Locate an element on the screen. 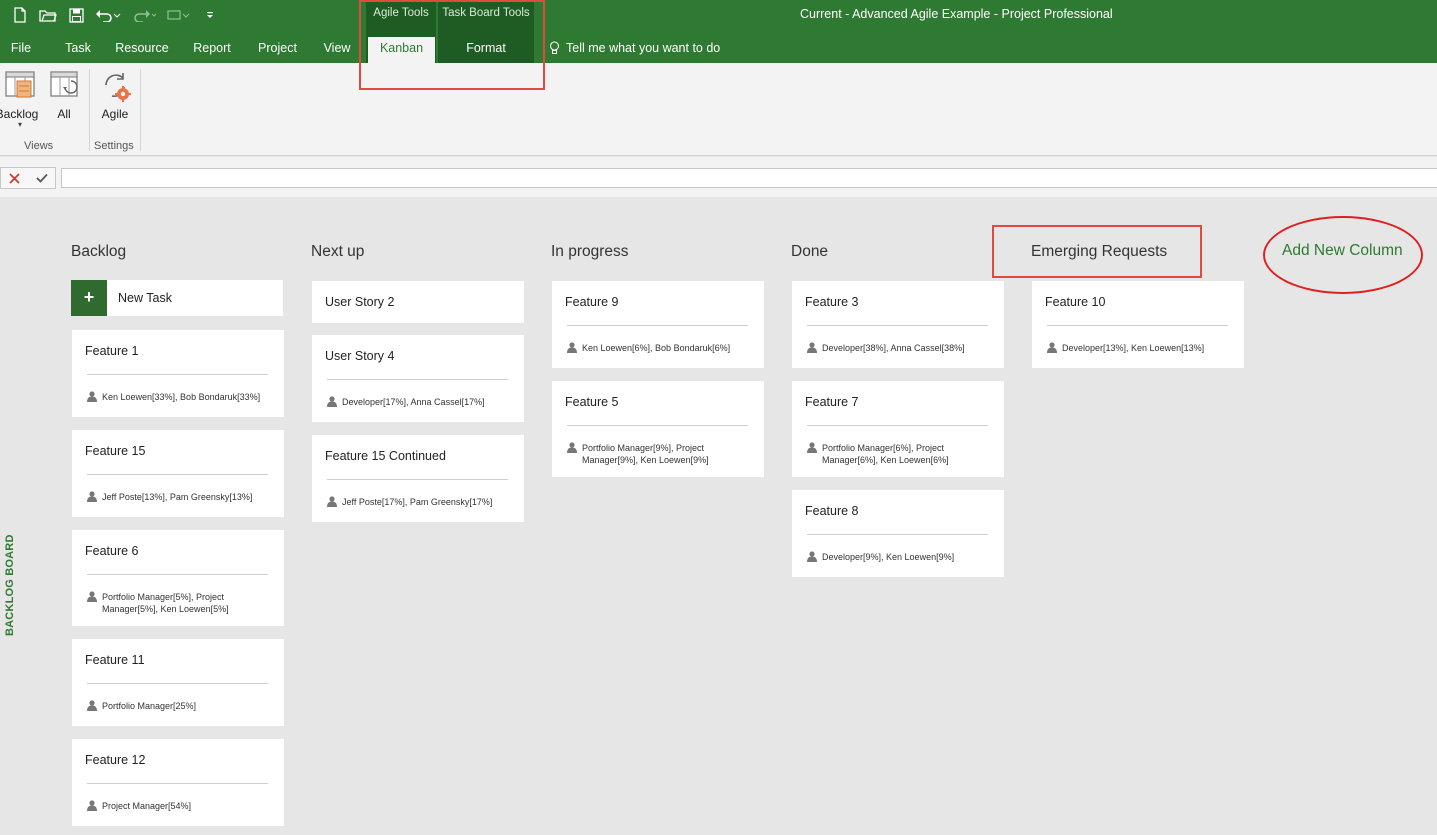  task-card: User Story 2 is located at coordinates (418, 302).